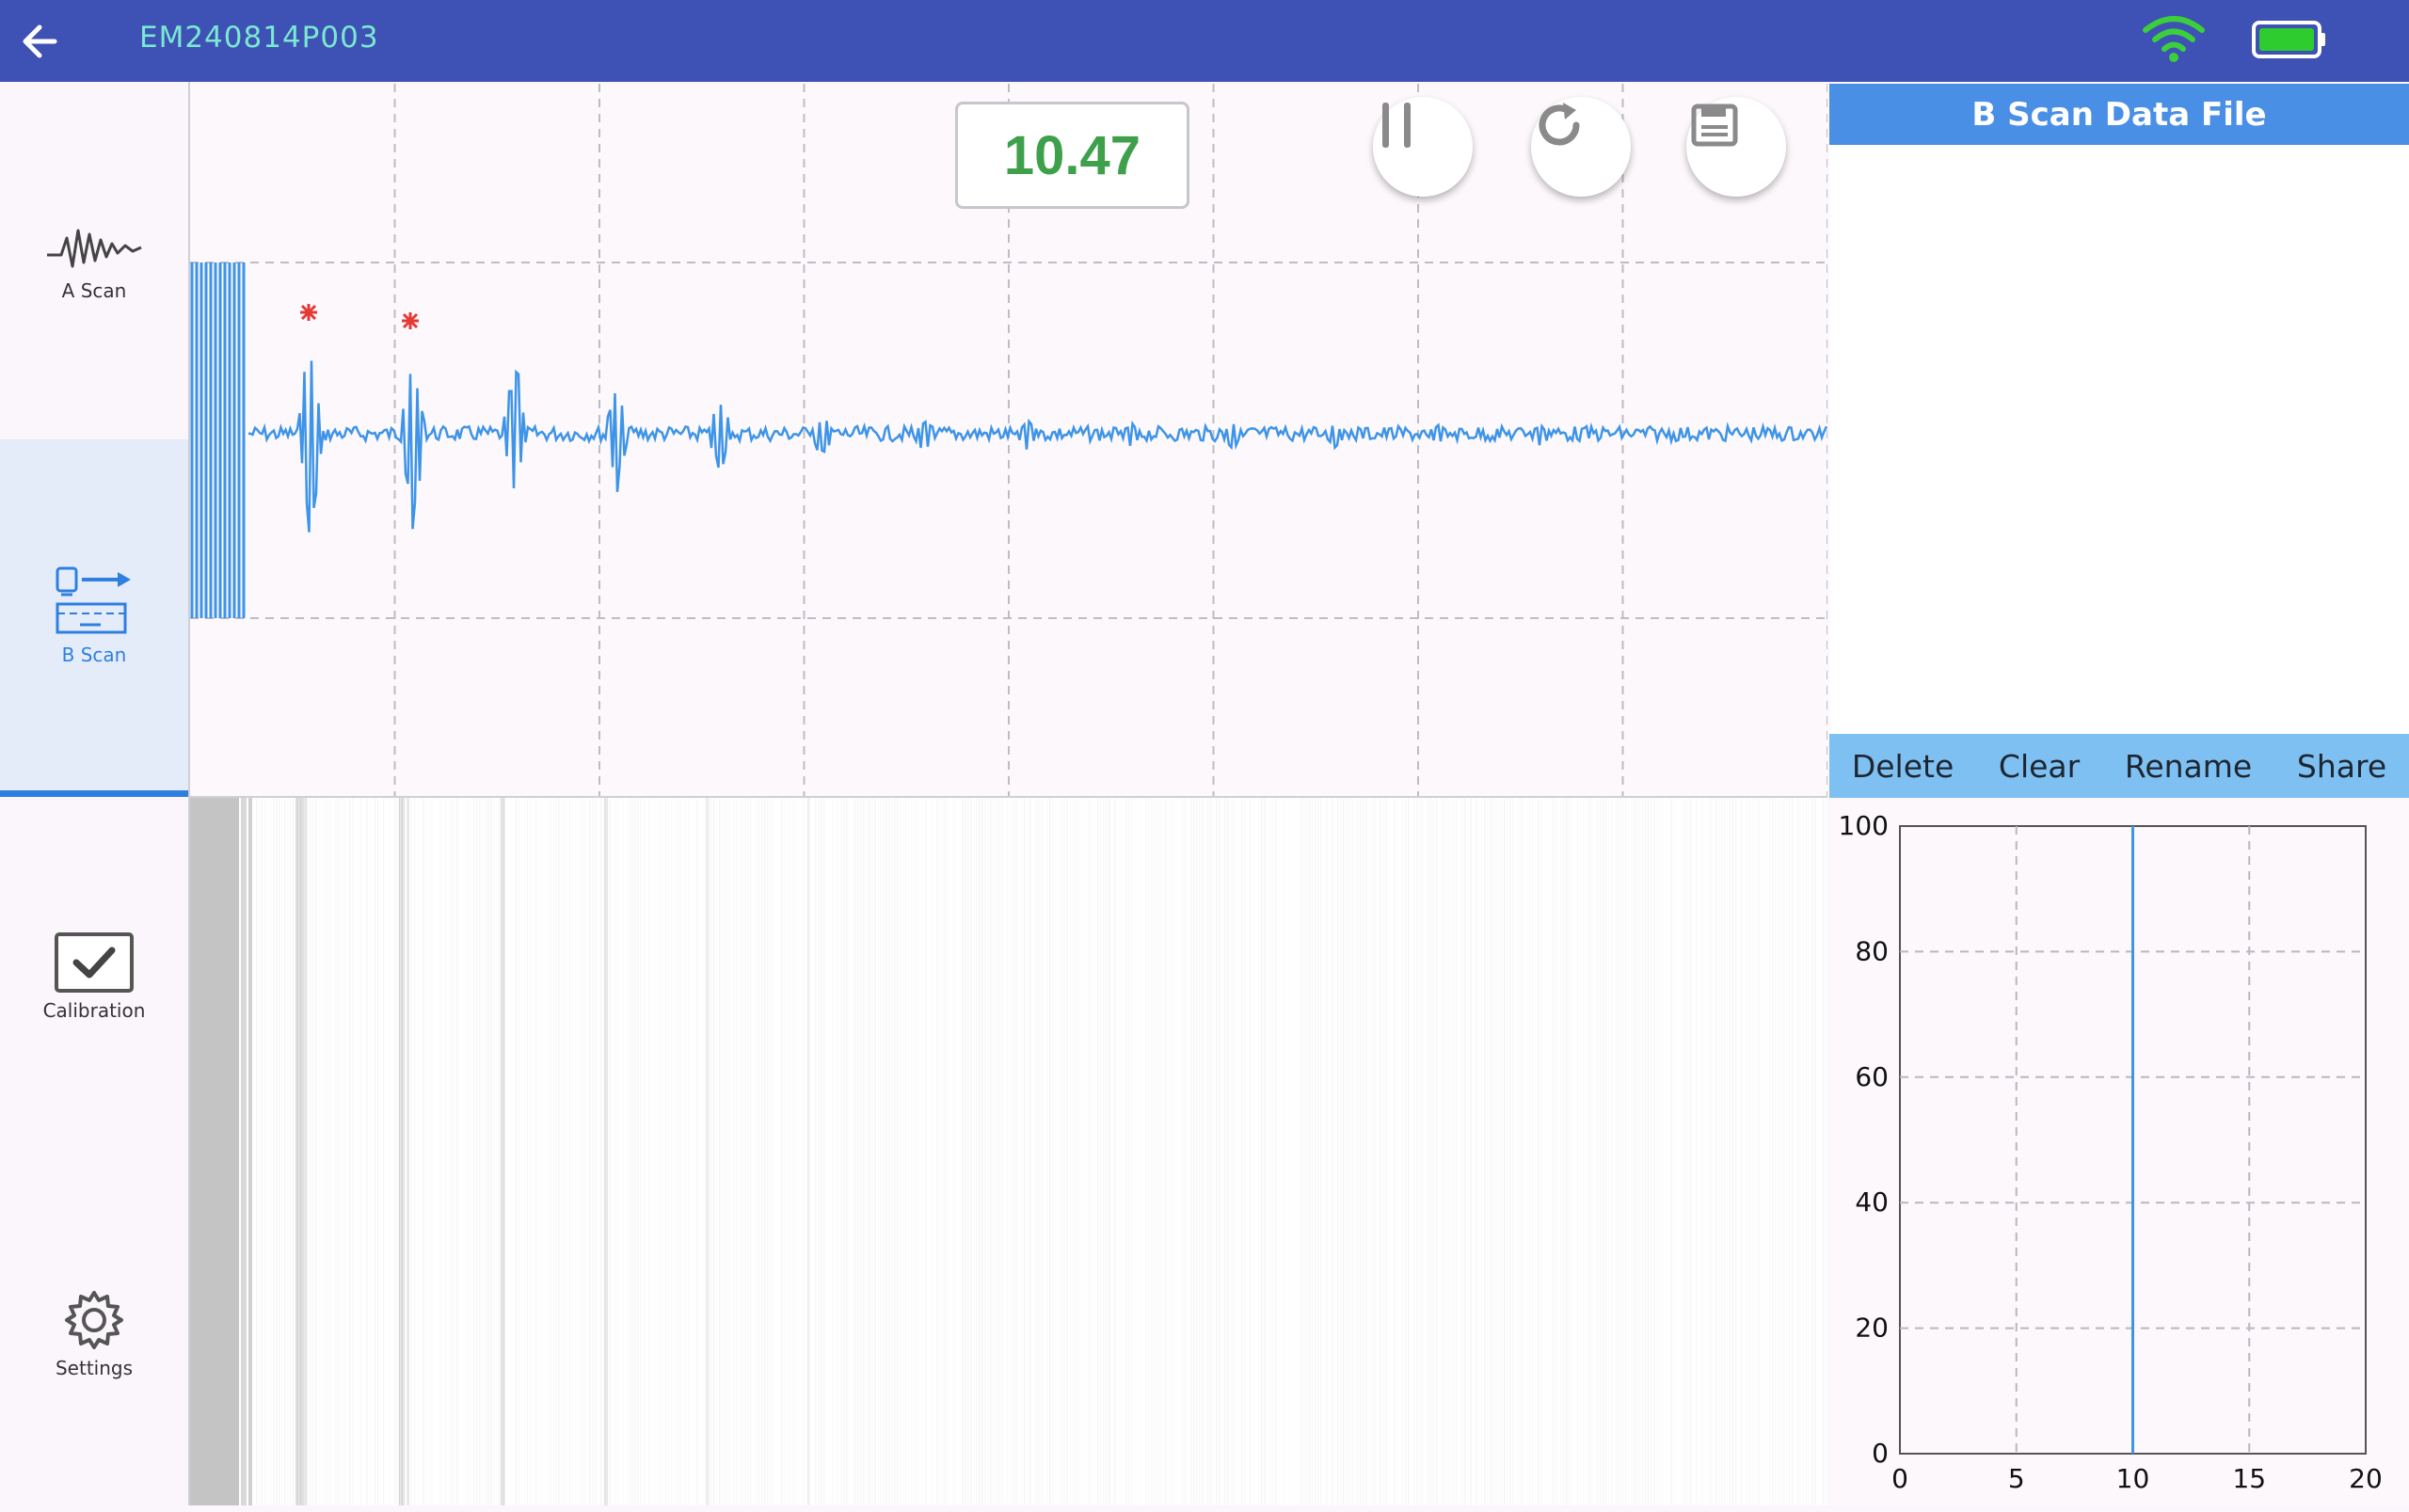  Describe the element at coordinates (1037, 446) in the screenshot. I see `a-scan-signal` at that location.